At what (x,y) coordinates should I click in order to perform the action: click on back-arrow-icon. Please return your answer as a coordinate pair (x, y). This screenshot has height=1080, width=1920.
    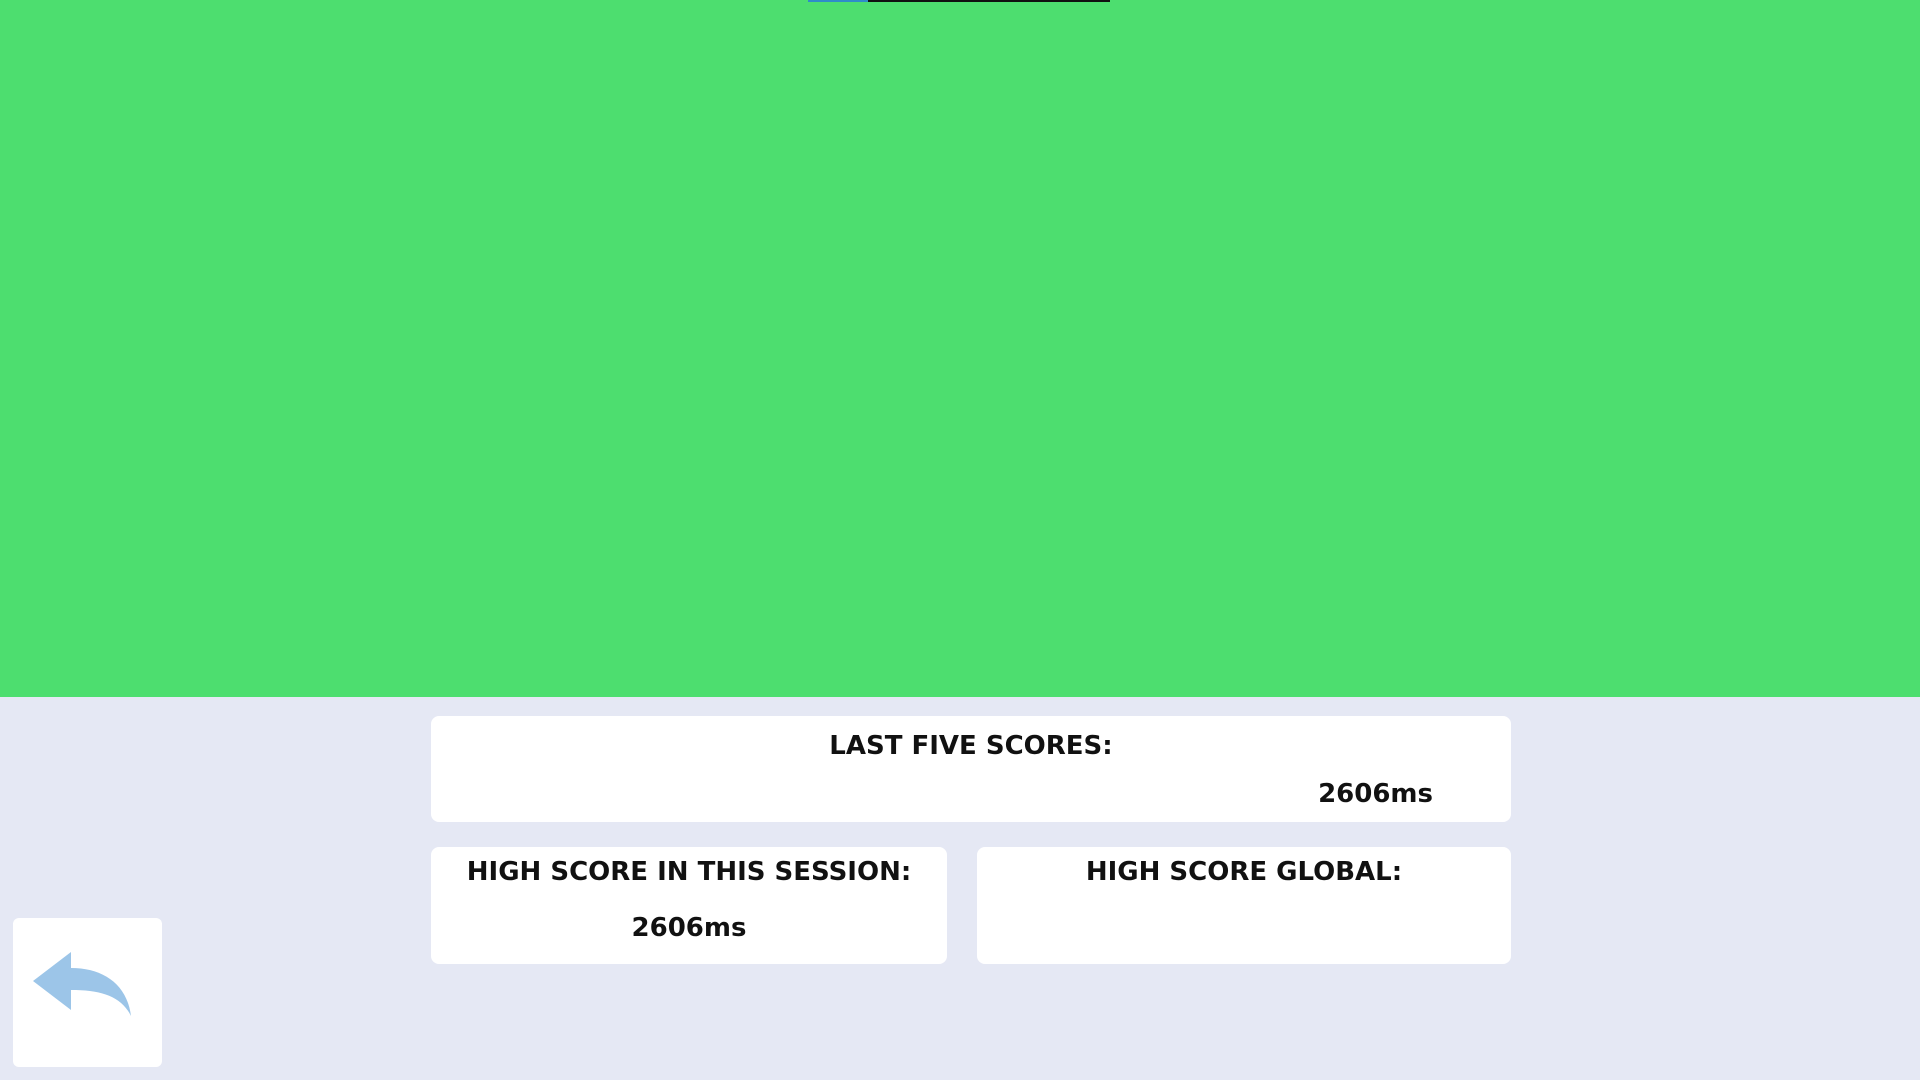
    Looking at the image, I should click on (82, 984).